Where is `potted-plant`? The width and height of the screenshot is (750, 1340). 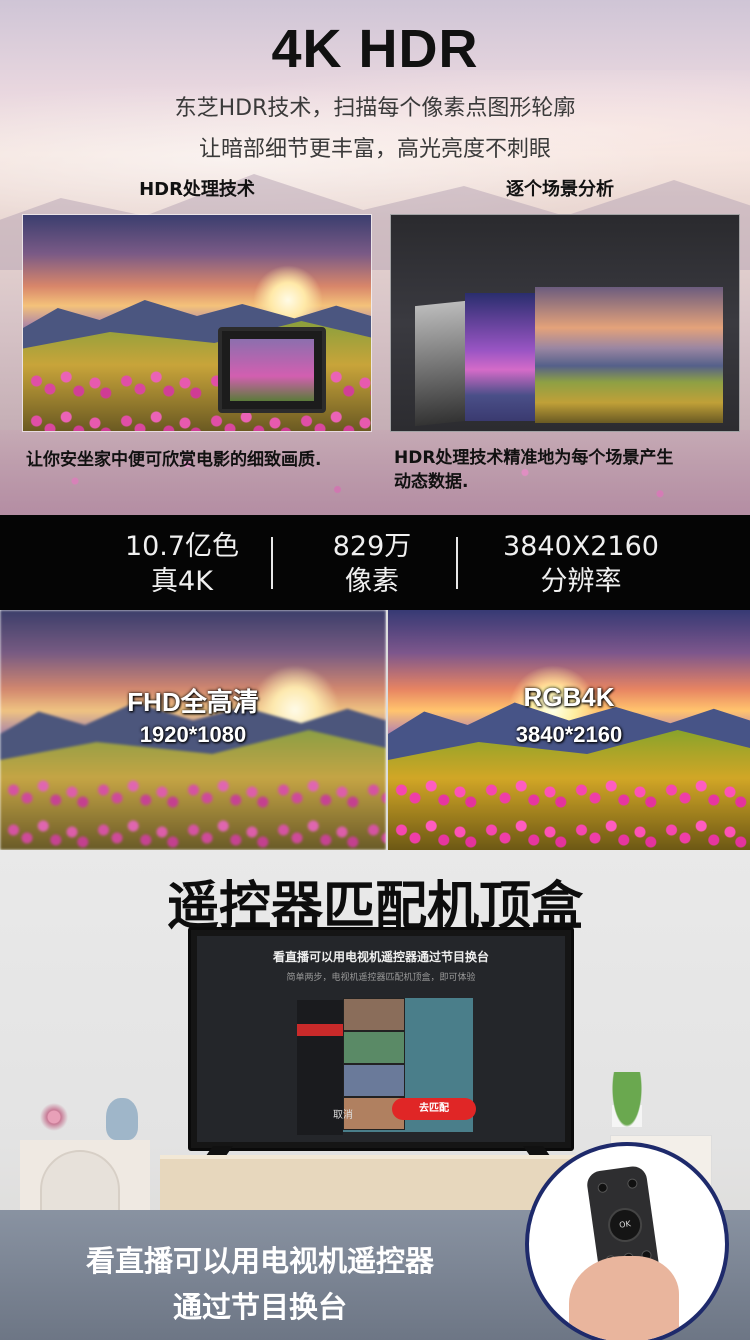 potted-plant is located at coordinates (627, 1099).